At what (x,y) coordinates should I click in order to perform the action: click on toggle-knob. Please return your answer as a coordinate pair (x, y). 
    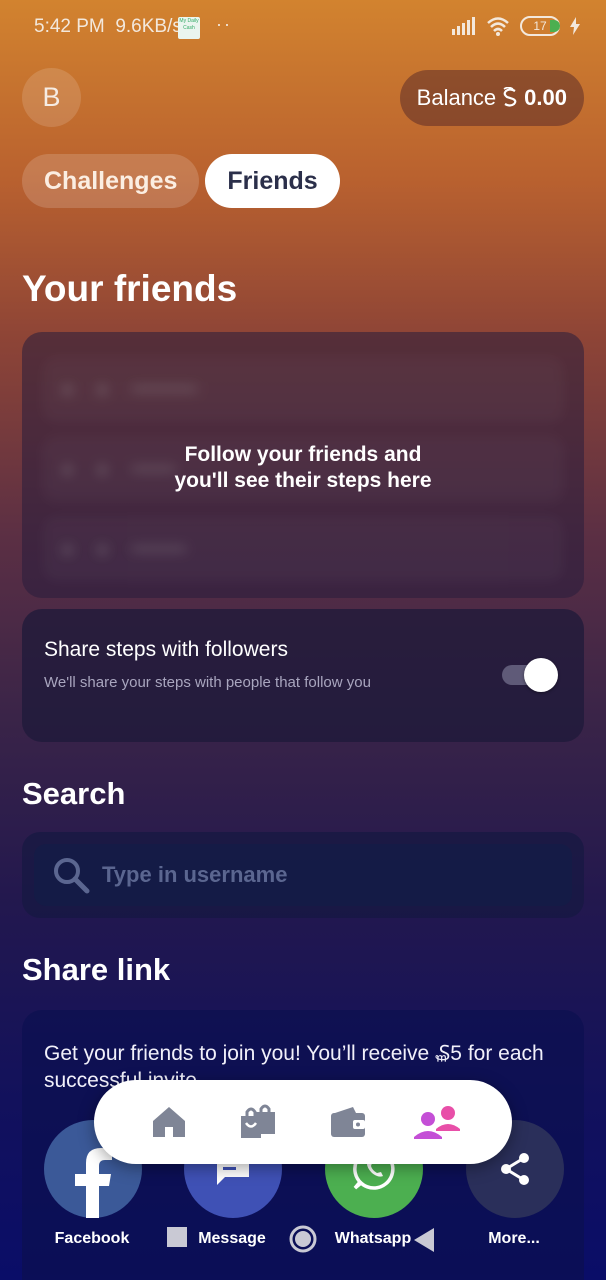
    Looking at the image, I should click on (541, 675).